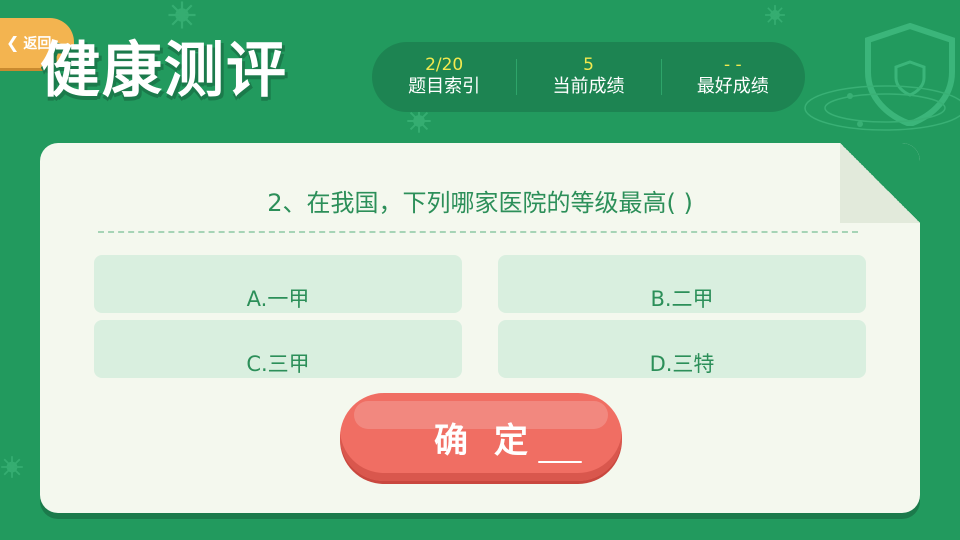 The height and width of the screenshot is (540, 960). What do you see at coordinates (588, 65) in the screenshot?
I see `stat-value: 5` at bounding box center [588, 65].